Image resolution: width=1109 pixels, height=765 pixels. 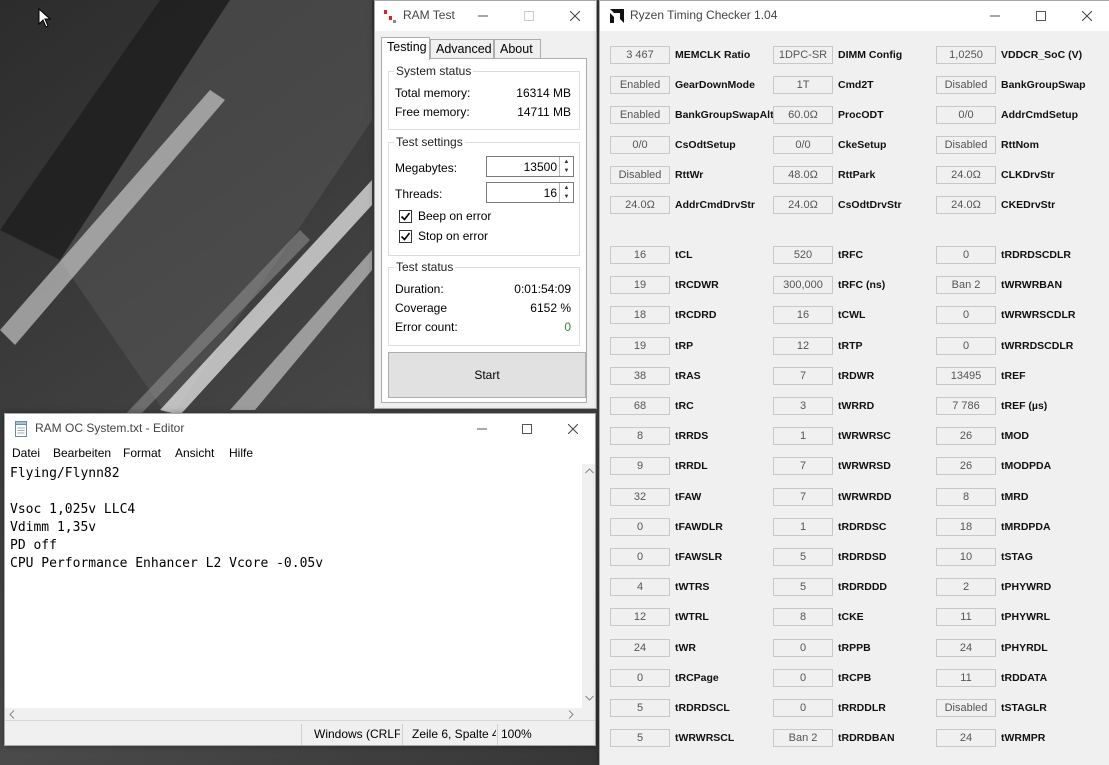 What do you see at coordinates (862, 557) in the screenshot?
I see `timing-label: tRDRDSD` at bounding box center [862, 557].